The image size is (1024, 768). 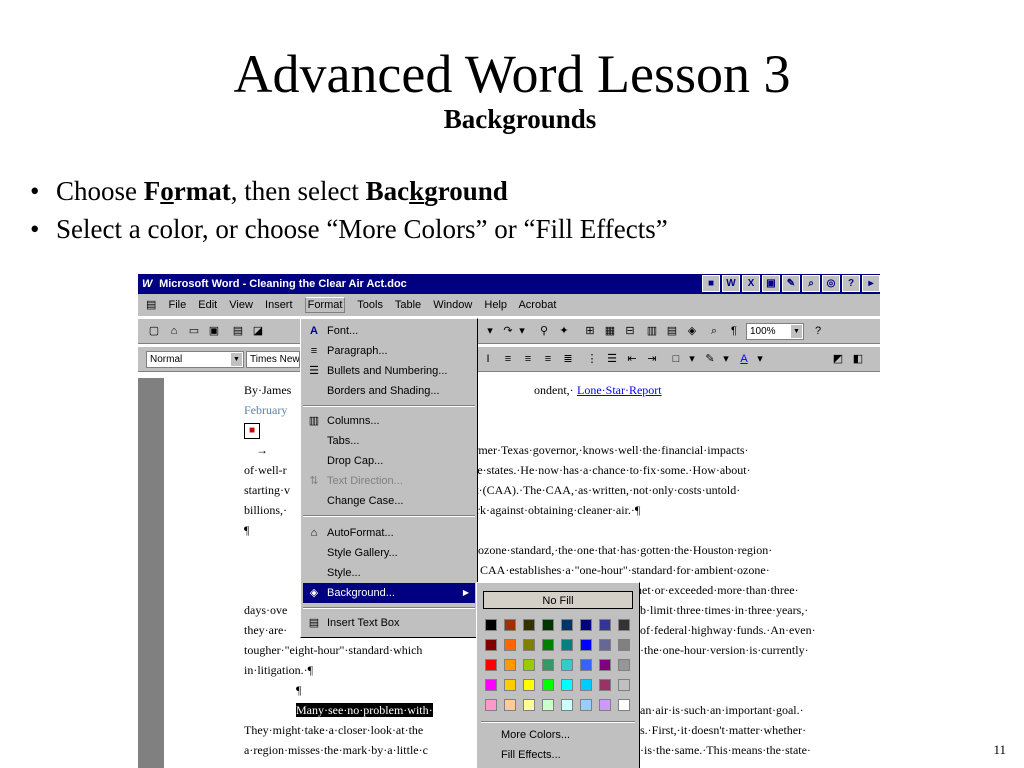 What do you see at coordinates (731, 283) in the screenshot?
I see `word-shortcut-icon: W` at bounding box center [731, 283].